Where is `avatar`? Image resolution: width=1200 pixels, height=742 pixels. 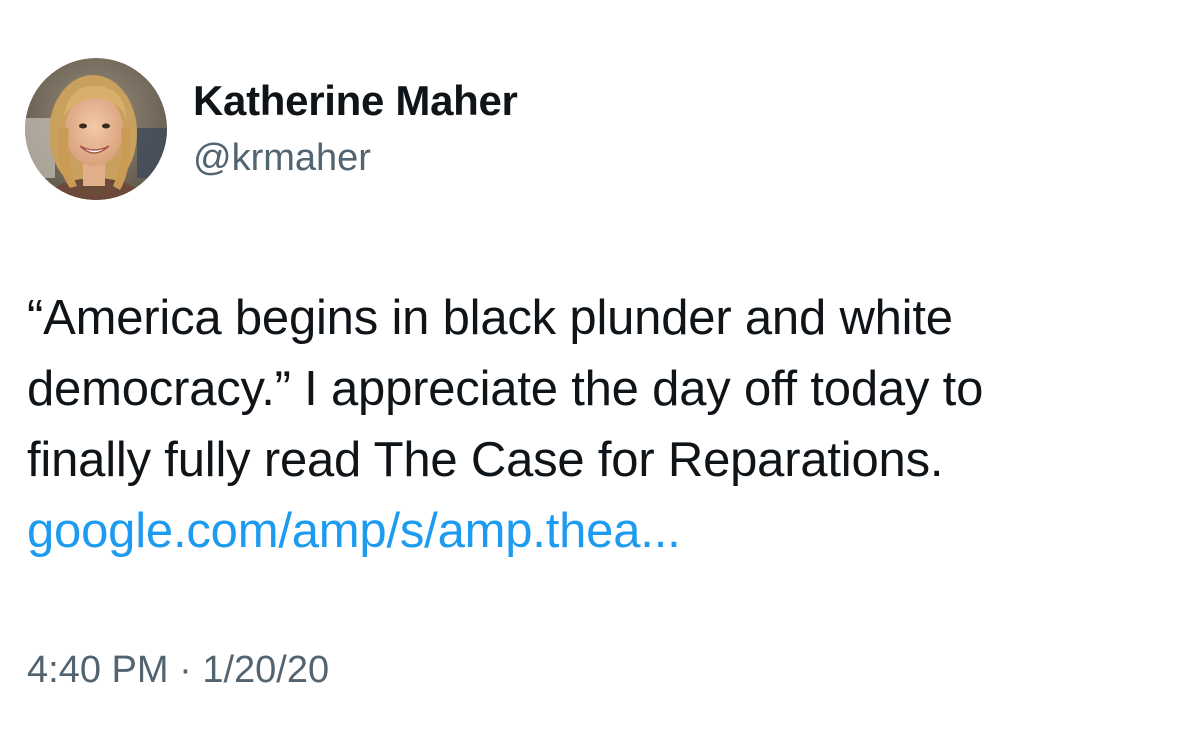
avatar is located at coordinates (96, 129).